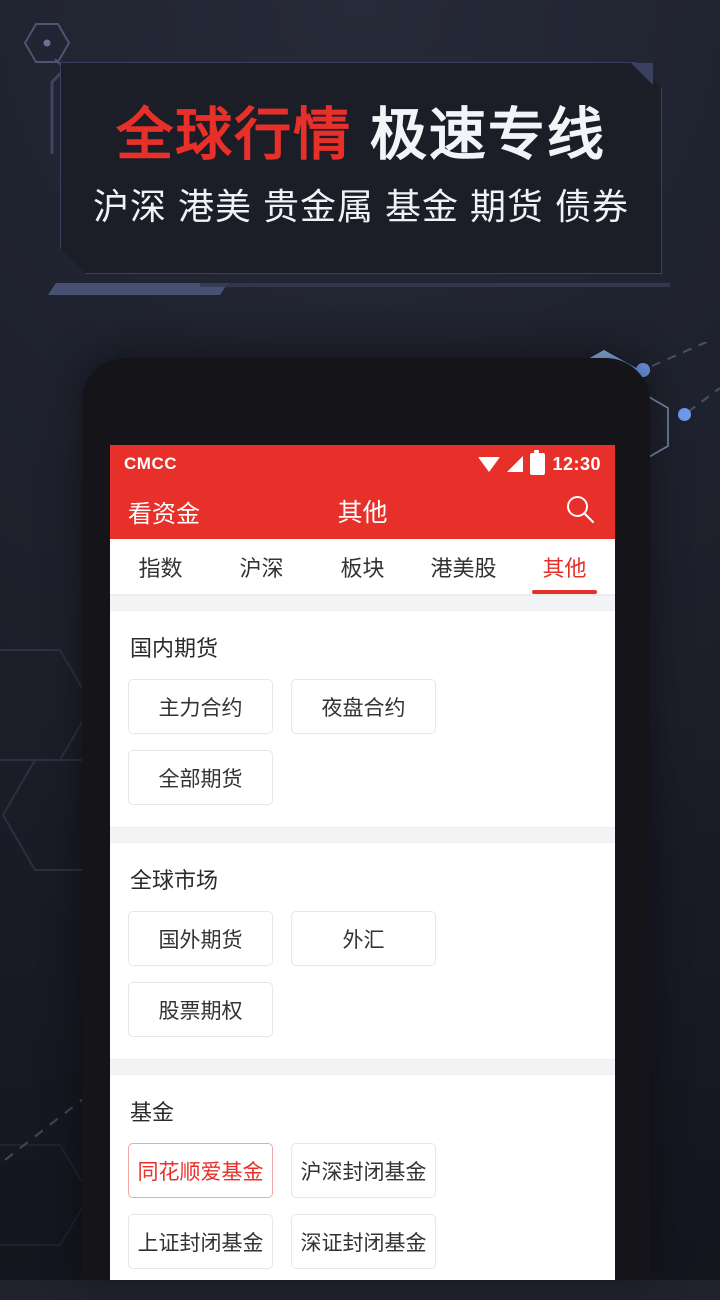  I want to click on banner-subline: 沪深 港美 贵金属 基金 期货 债券, so click(360, 206).